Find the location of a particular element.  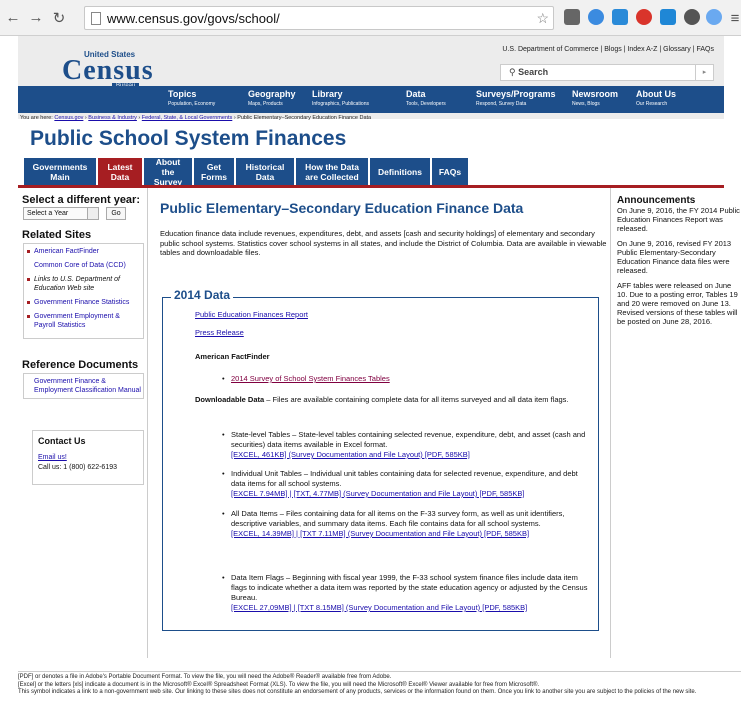

reference-heading: Reference Documents is located at coordinates (80, 365).